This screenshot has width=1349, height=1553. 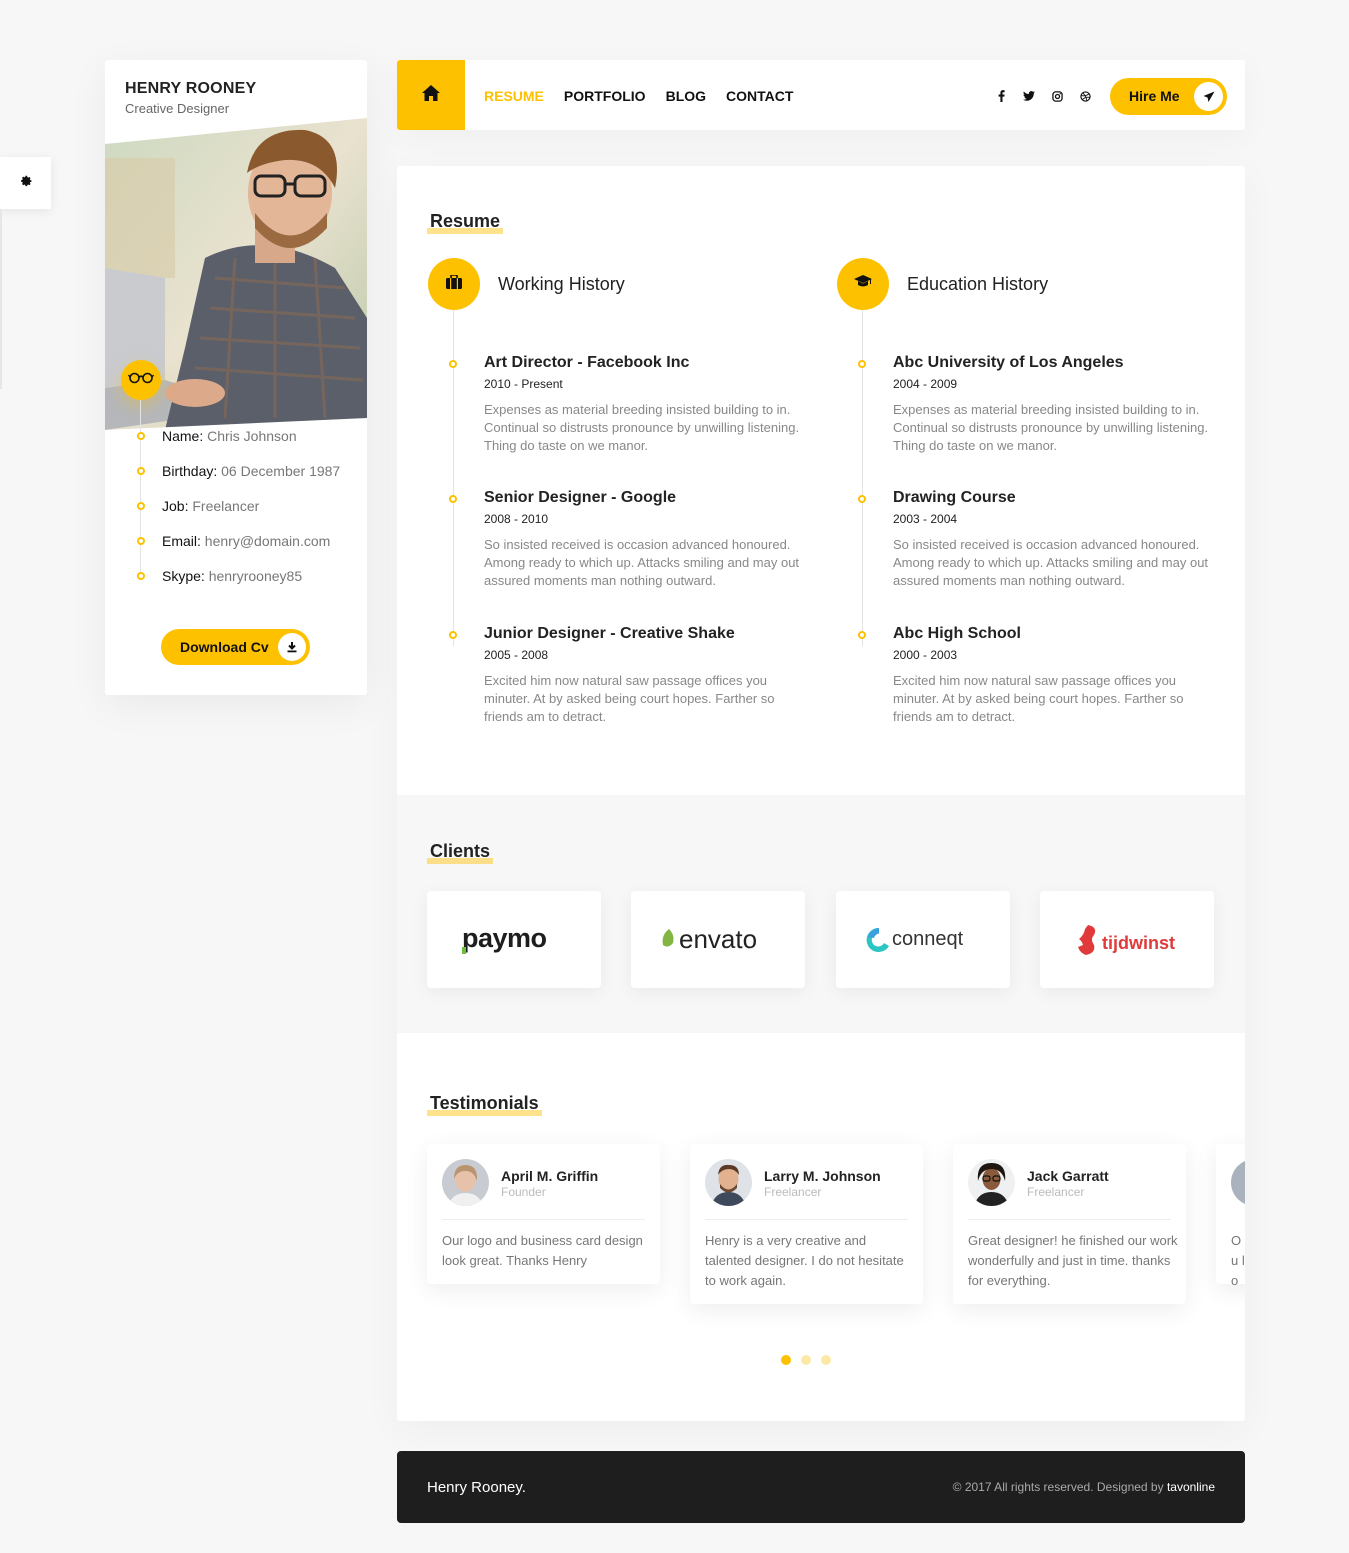 I want to click on nav-link-blog: BLOG, so click(x=686, y=96).